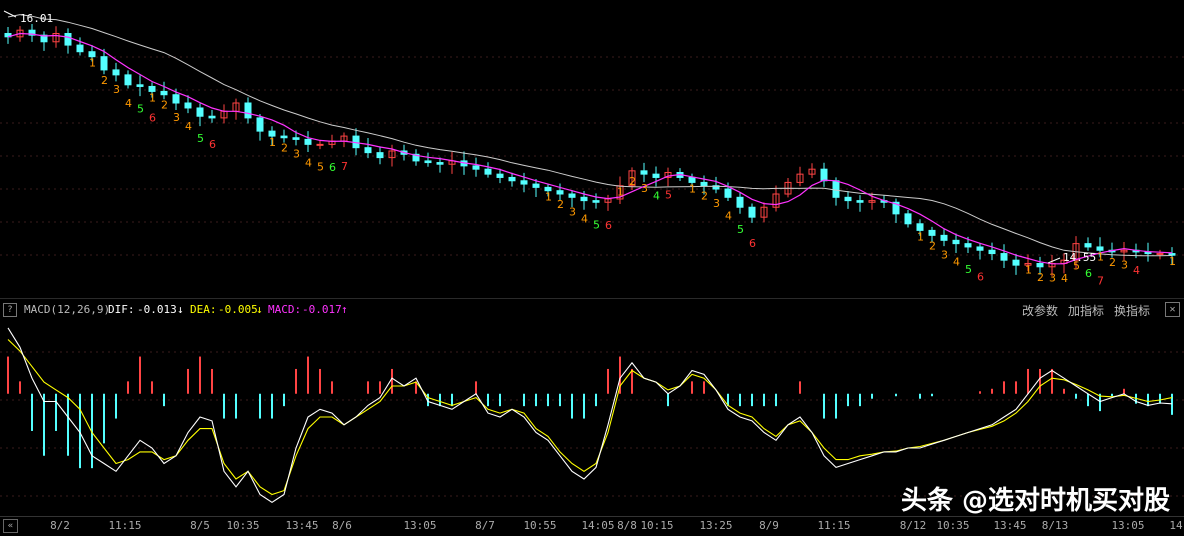  I want to click on dif-arrow-icon: ↓, so click(180, 309).